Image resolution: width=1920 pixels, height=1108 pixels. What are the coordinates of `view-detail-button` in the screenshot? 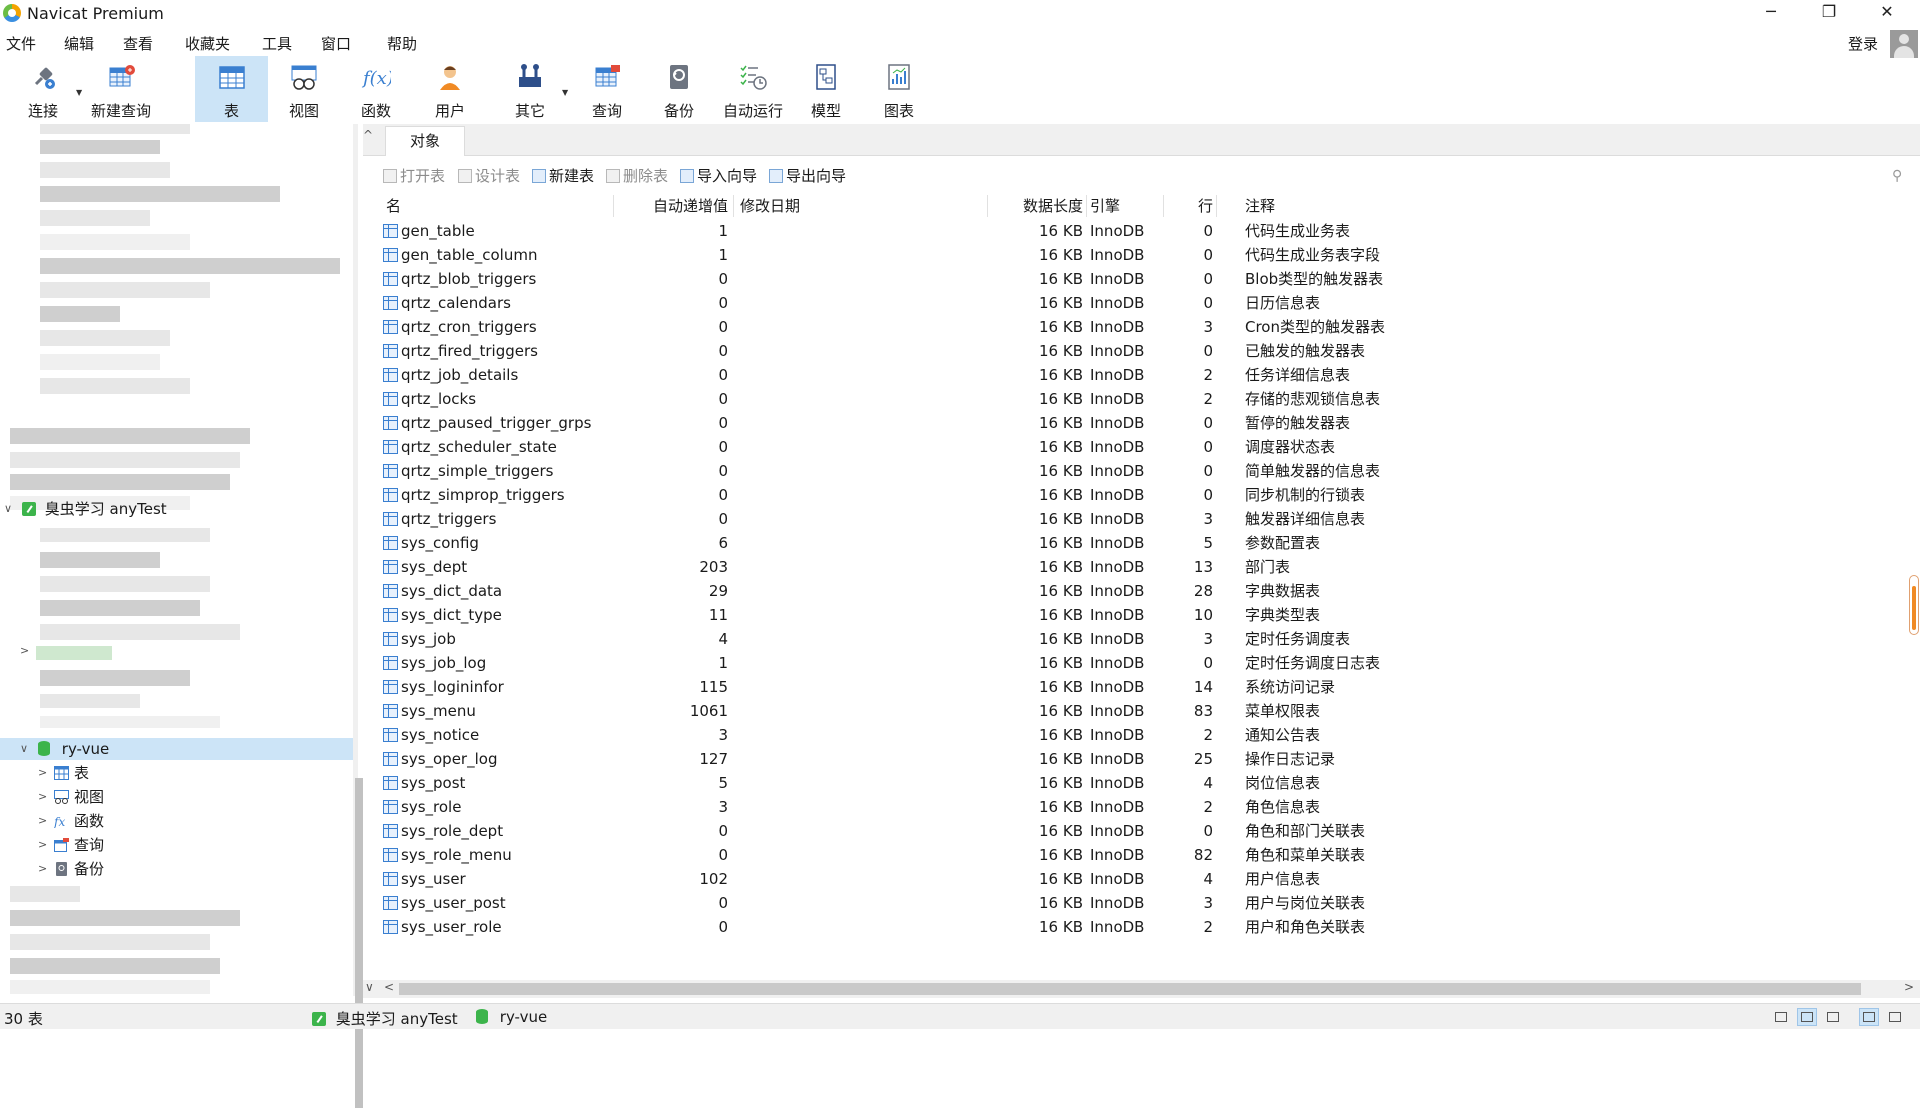 It's located at (1833, 1017).